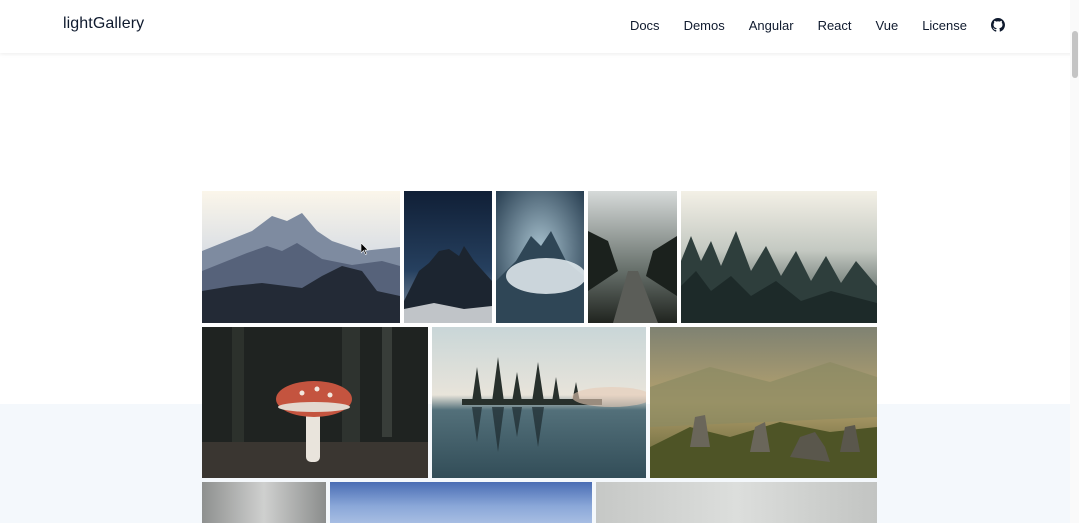 This screenshot has height=523, width=1079. What do you see at coordinates (763, 402) in the screenshot?
I see `gallery-item-golden-valley-rocks` at bounding box center [763, 402].